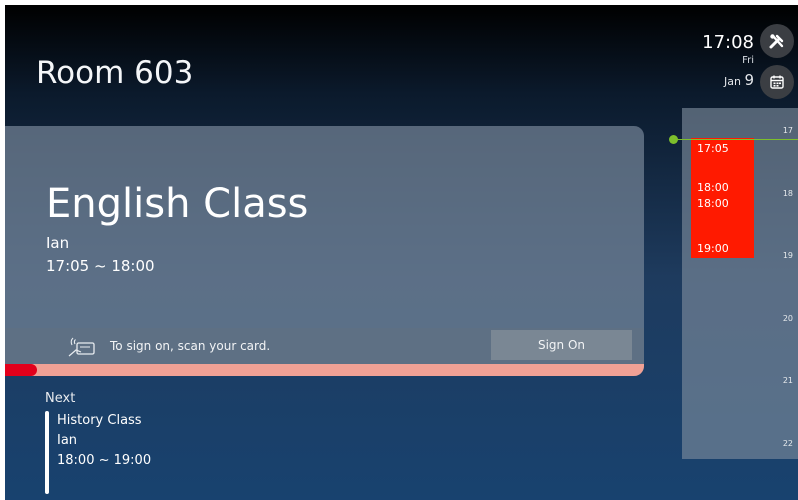 The height and width of the screenshot is (500, 798). I want to click on event-title: English Class, so click(177, 204).